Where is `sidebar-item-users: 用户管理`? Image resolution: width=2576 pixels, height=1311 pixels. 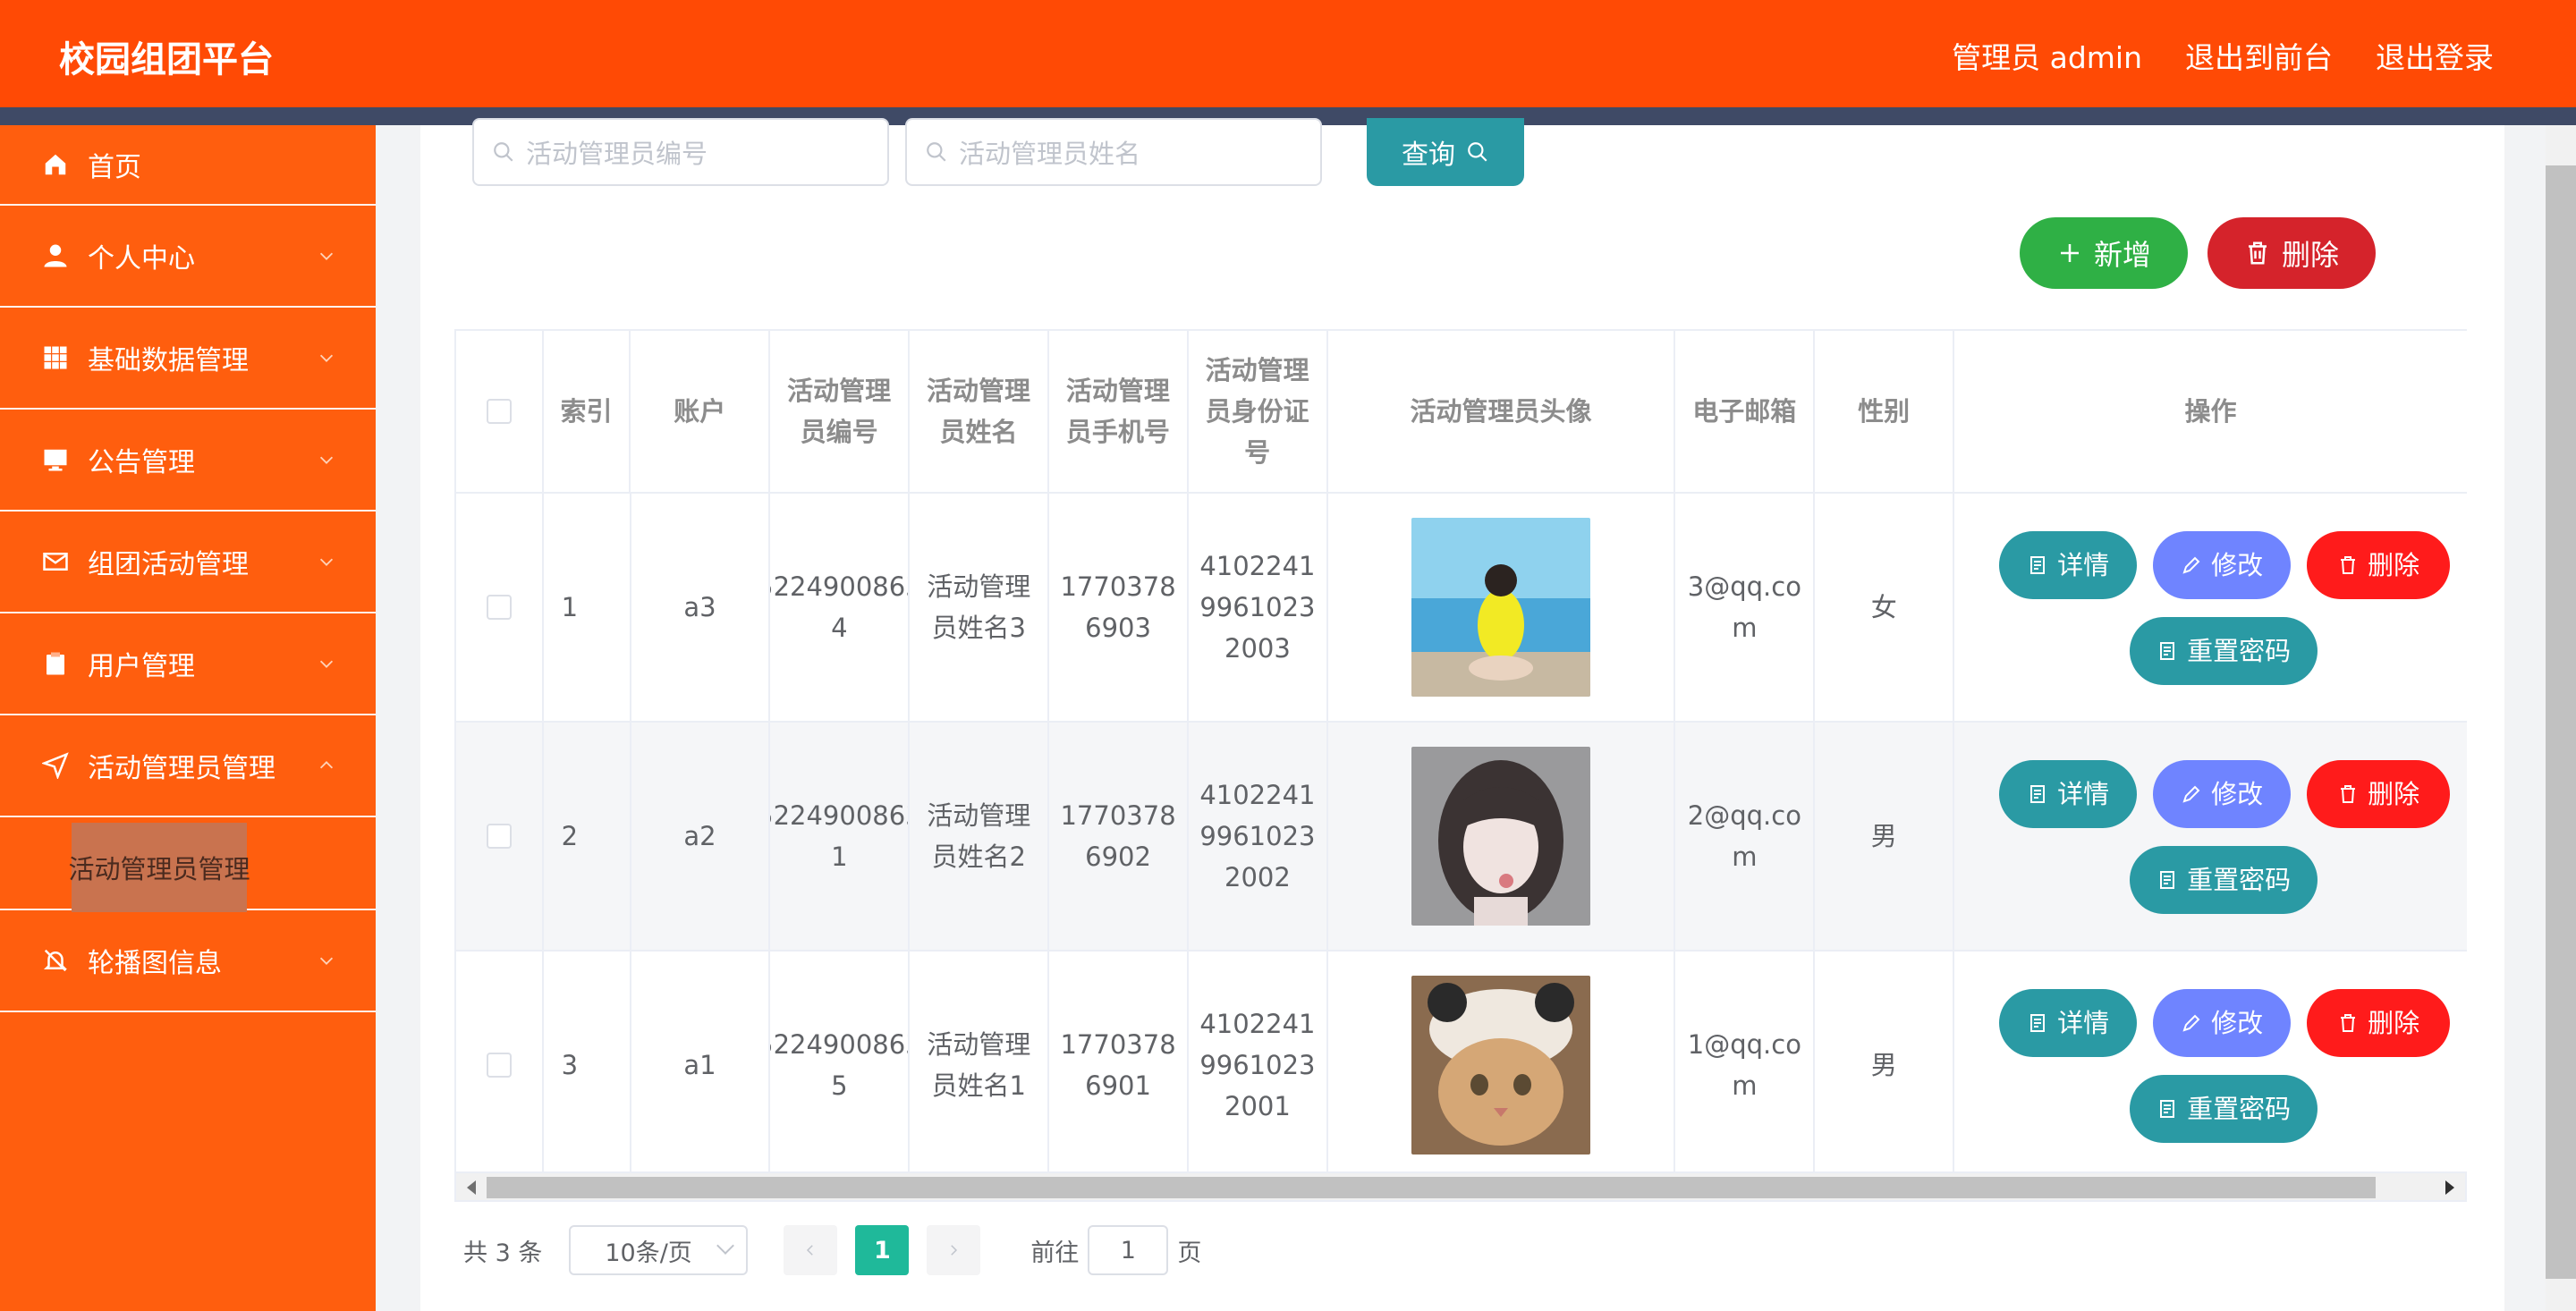
sidebar-item-users: 用户管理 is located at coordinates (188, 664).